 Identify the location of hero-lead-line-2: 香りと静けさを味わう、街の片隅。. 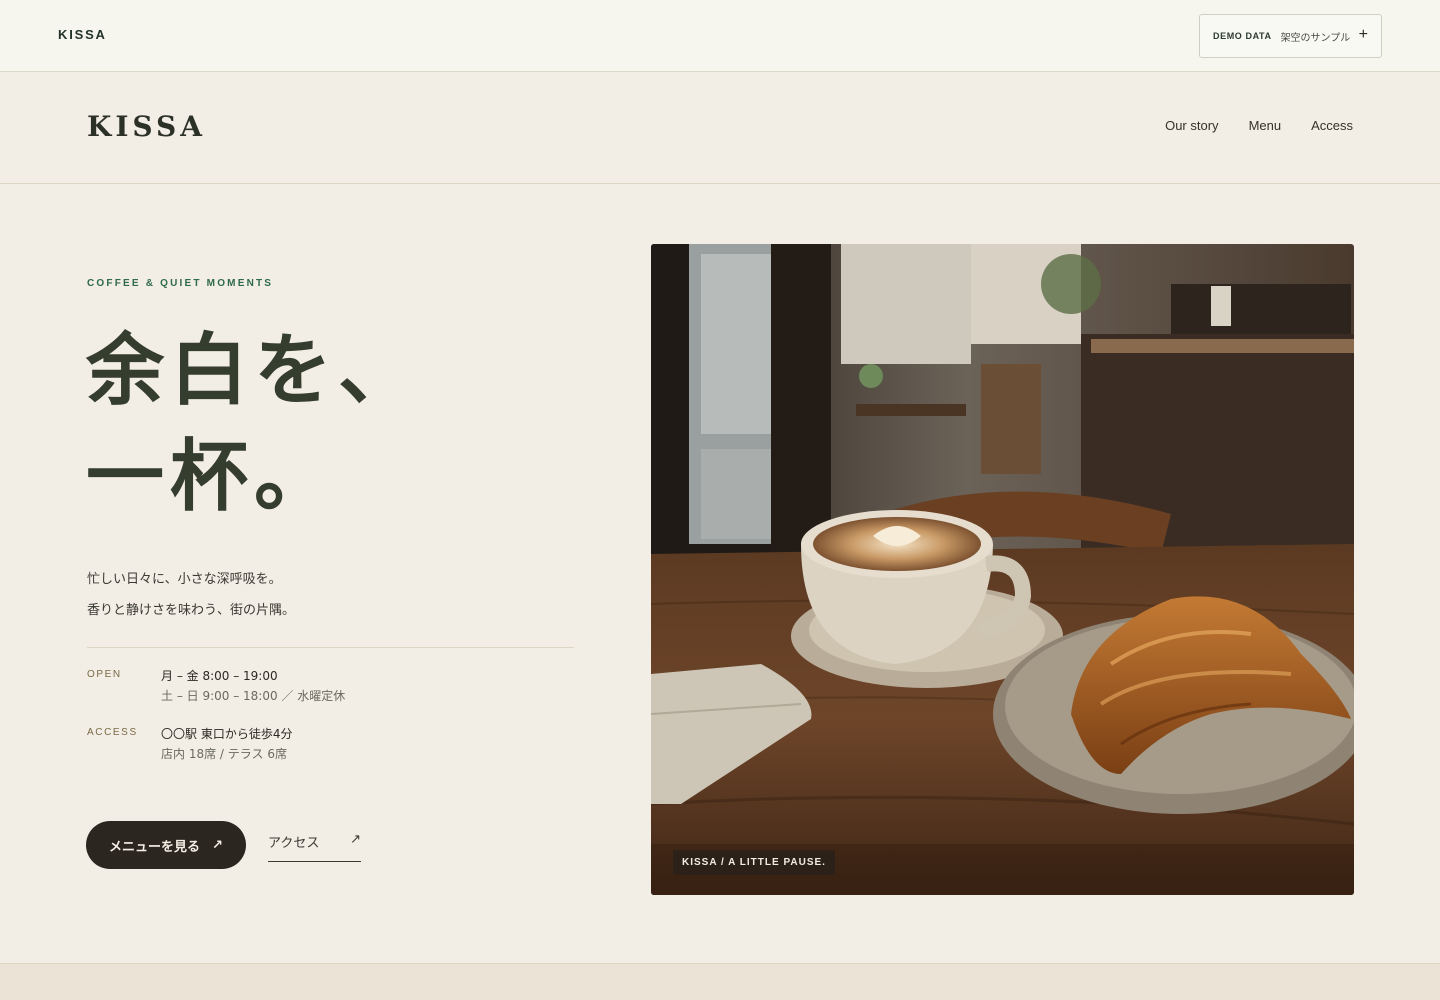
(191, 610).